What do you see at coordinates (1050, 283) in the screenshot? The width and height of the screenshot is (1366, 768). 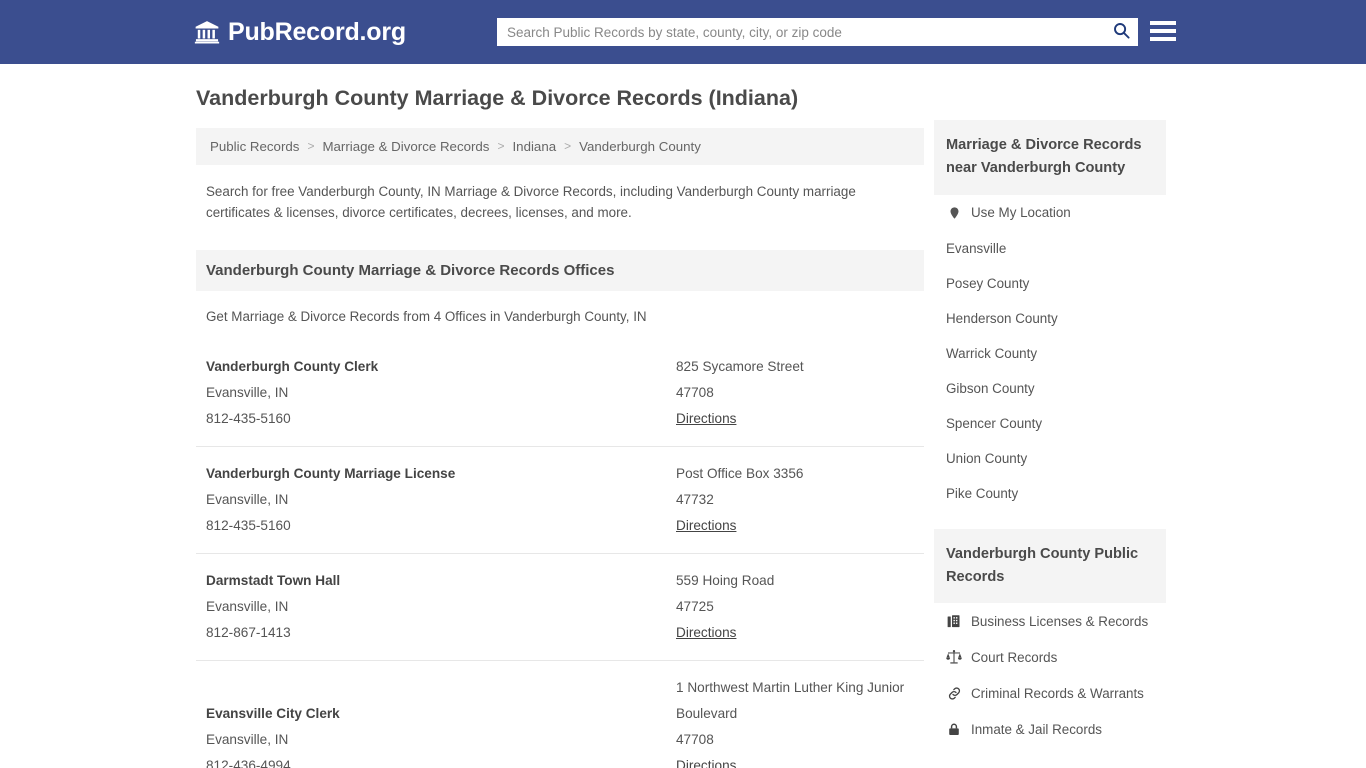 I see `sidebar-item-posey-county: Posey County` at bounding box center [1050, 283].